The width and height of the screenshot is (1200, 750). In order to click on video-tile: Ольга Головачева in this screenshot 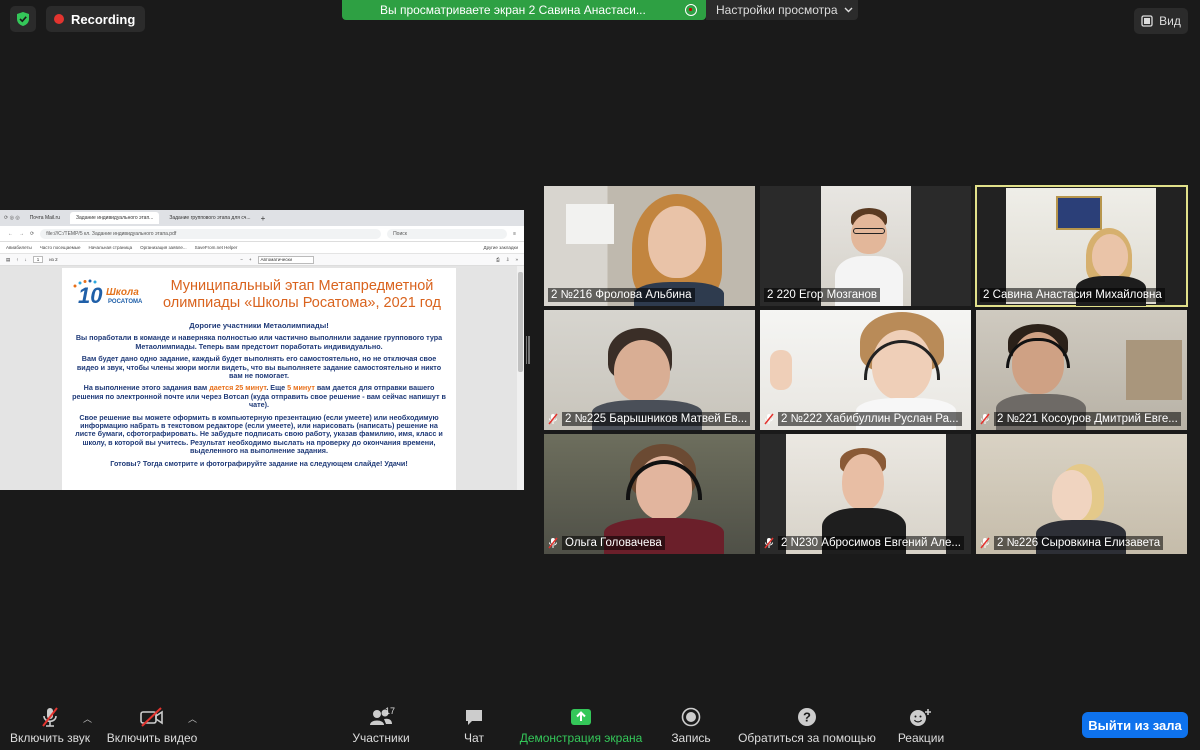, I will do `click(649, 494)`.